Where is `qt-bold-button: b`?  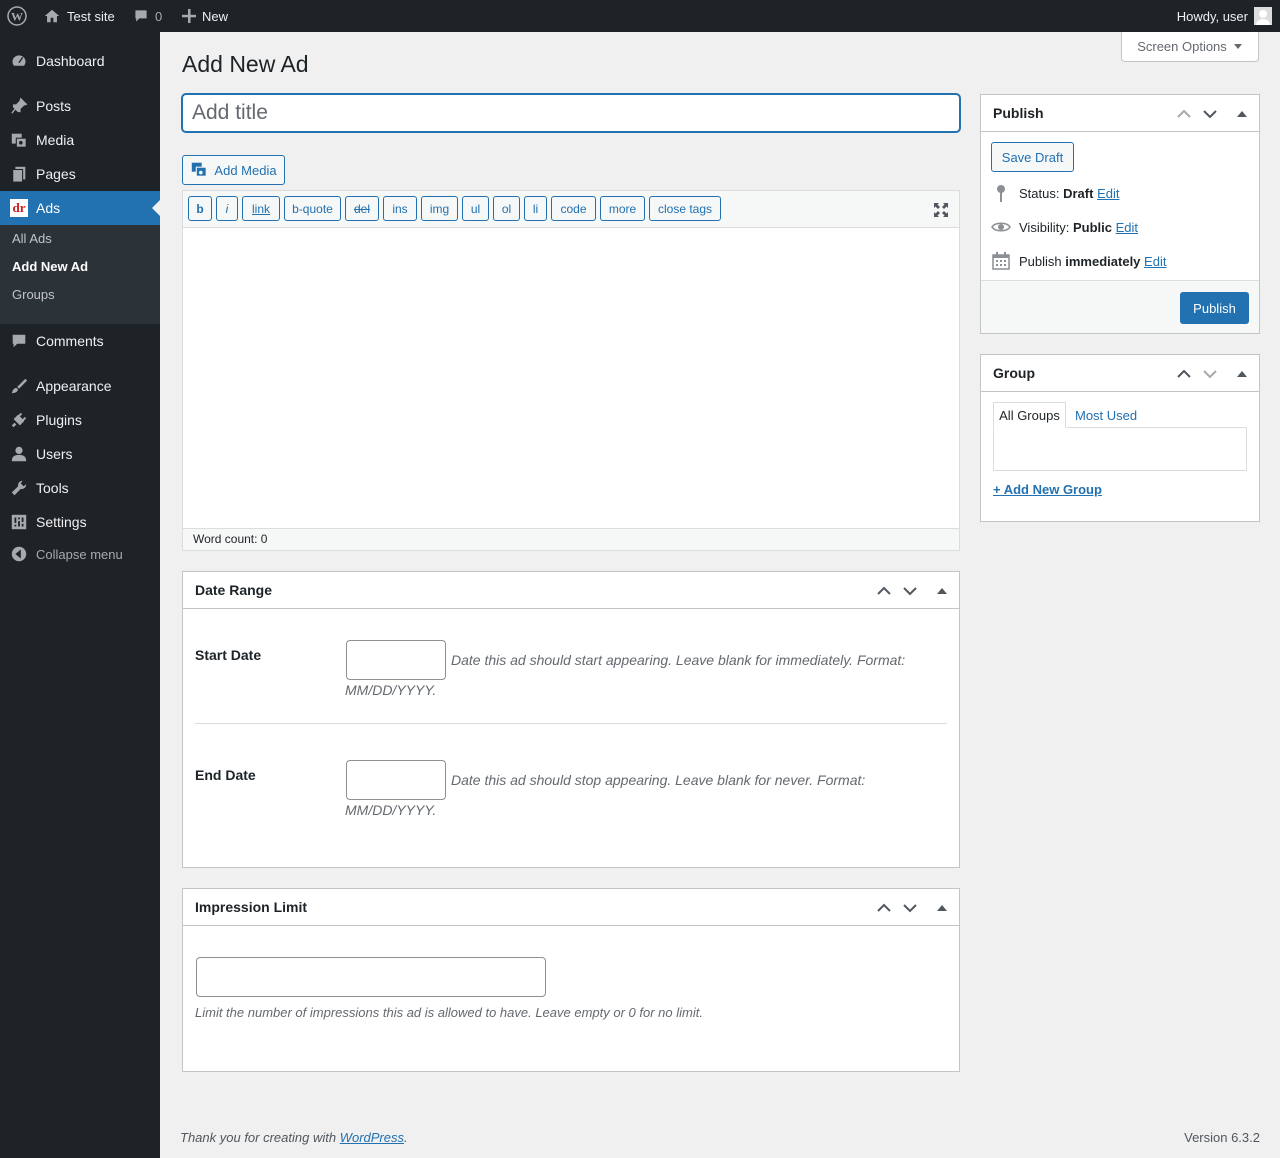
qt-bold-button: b is located at coordinates (200, 208).